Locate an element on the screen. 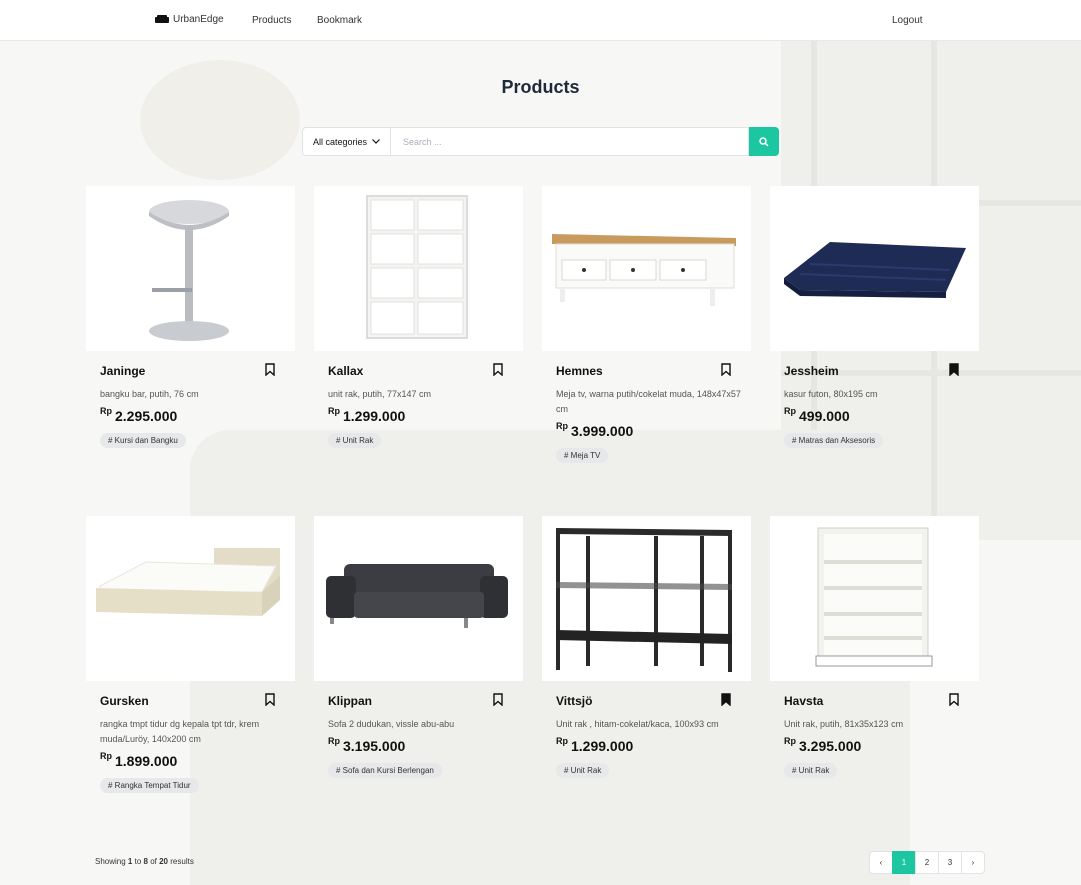 This screenshot has height=885, width=1081. search-button is located at coordinates (764, 141).